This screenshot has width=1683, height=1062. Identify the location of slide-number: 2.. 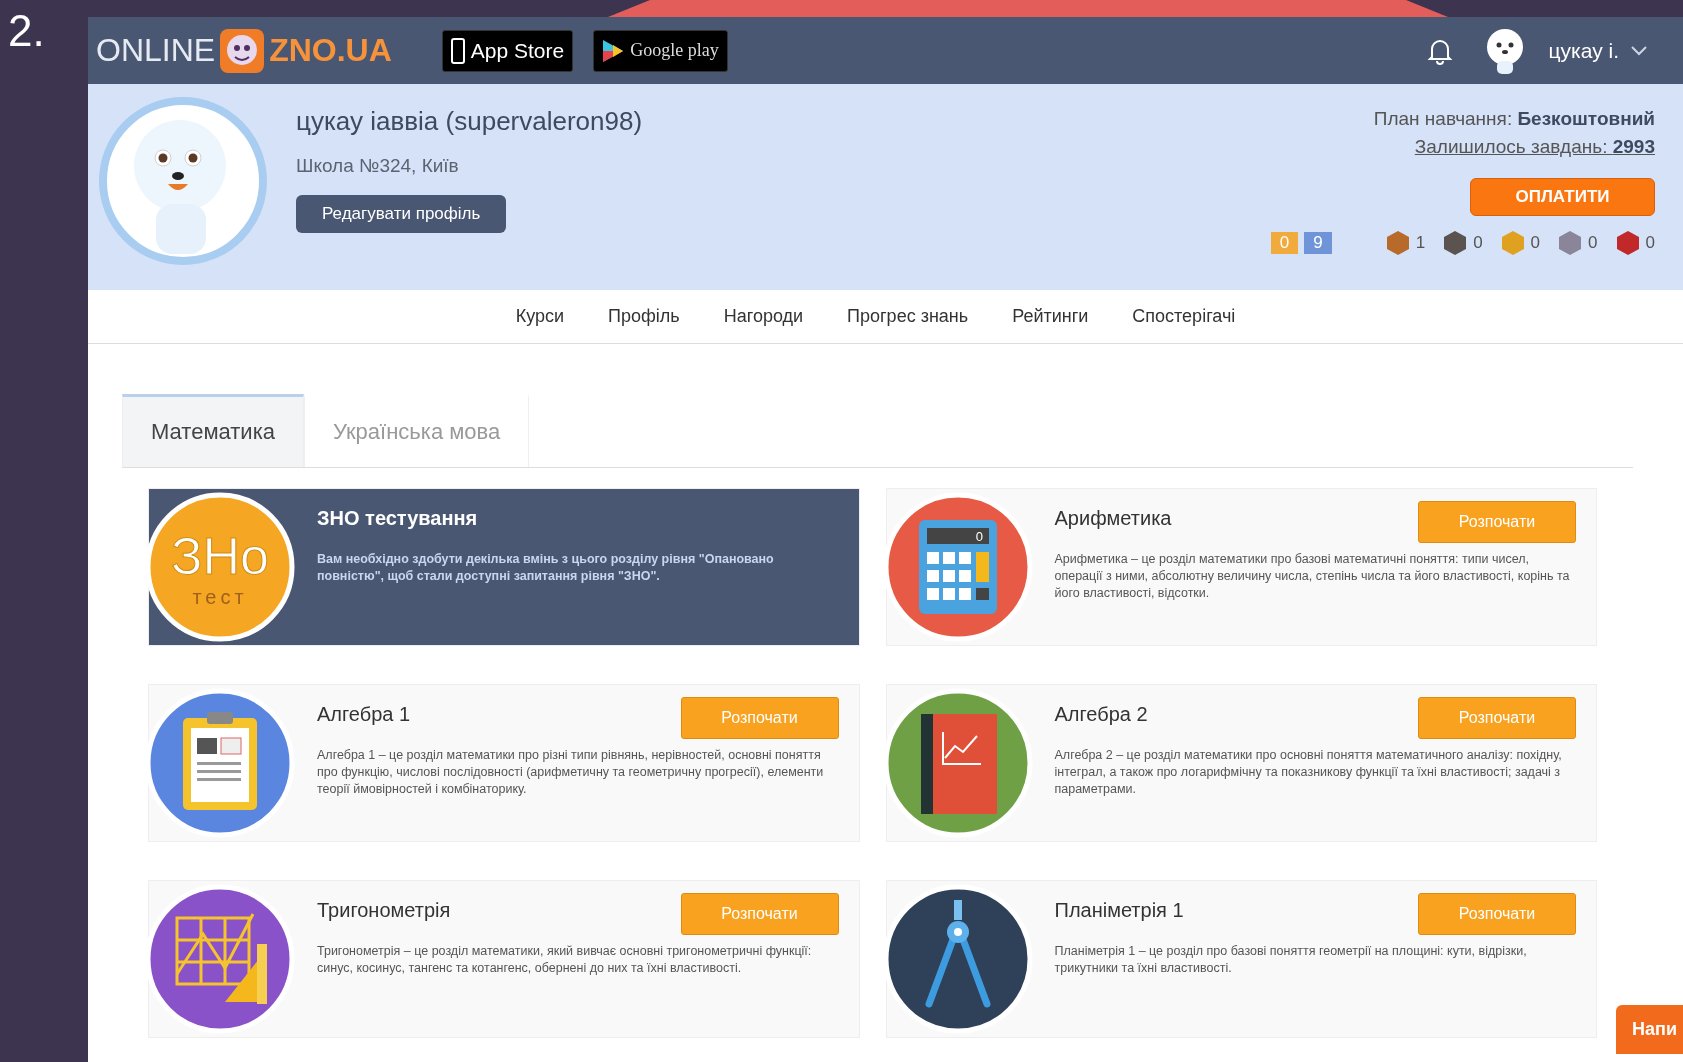
(26, 31).